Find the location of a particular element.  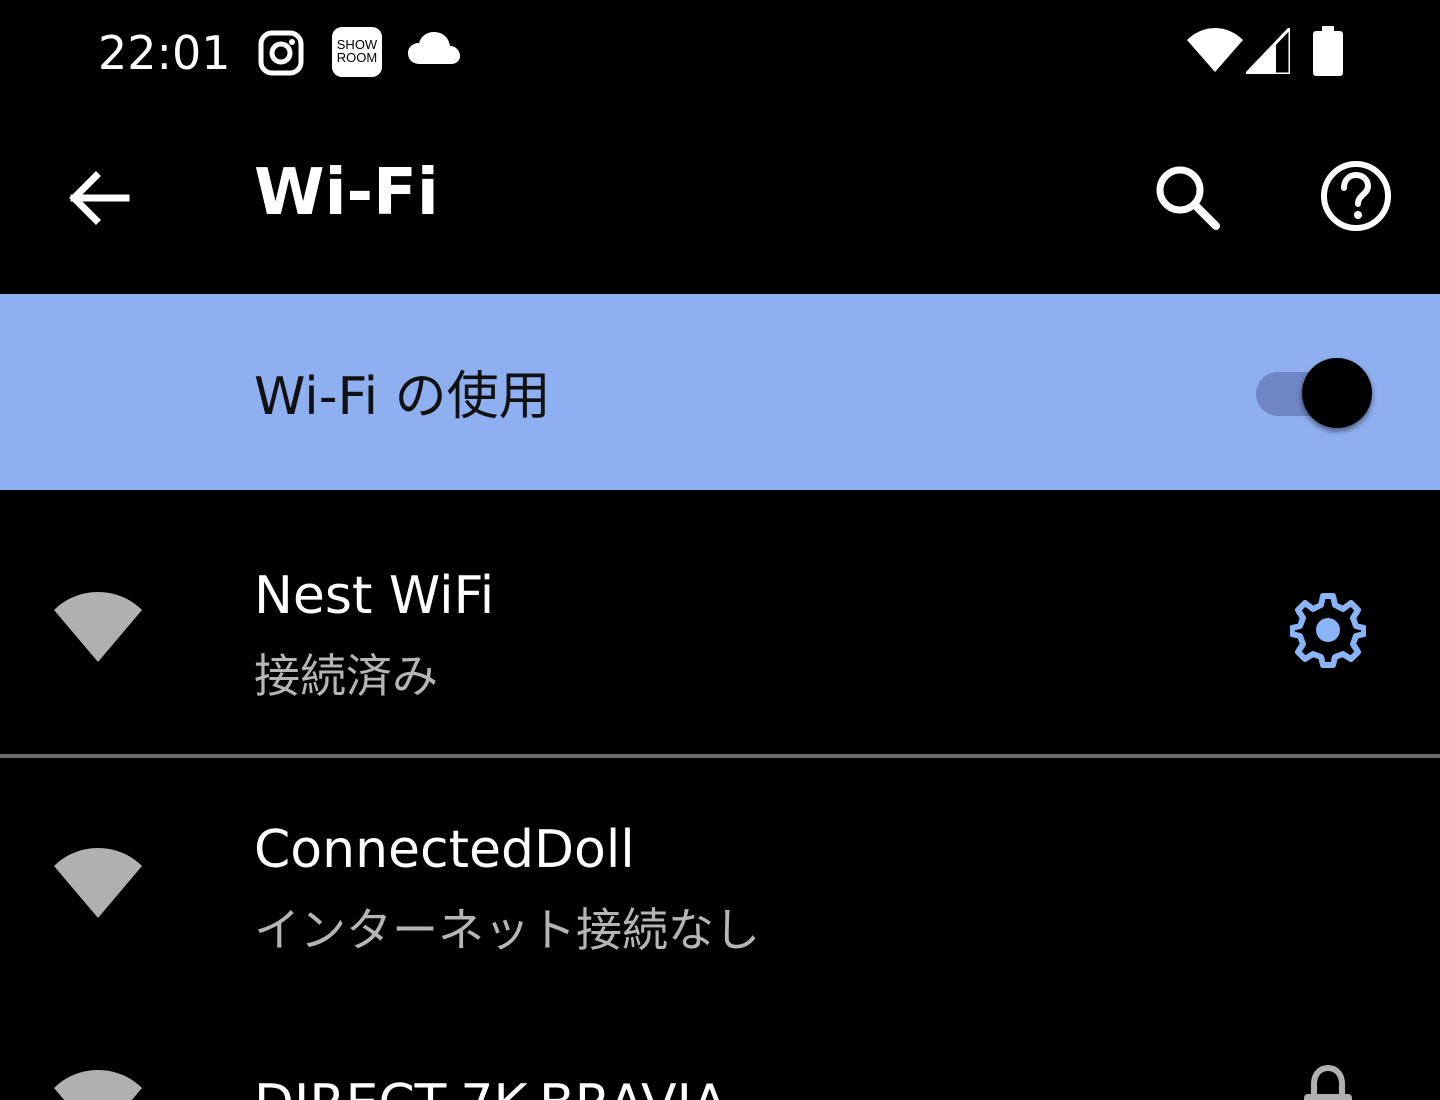

help-icon is located at coordinates (1356, 196).